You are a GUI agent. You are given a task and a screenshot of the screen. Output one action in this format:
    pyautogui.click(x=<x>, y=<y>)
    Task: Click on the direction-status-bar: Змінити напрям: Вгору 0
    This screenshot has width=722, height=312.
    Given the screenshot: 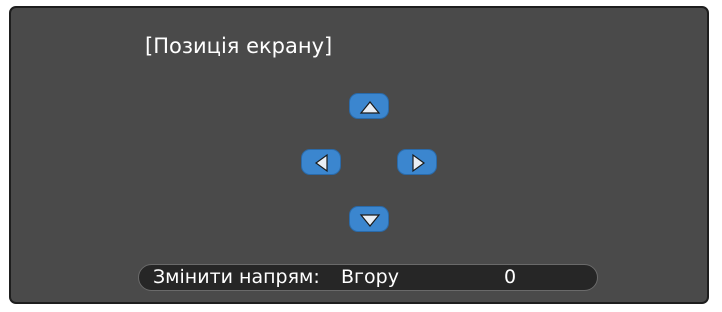 What is the action you would take?
    pyautogui.click(x=368, y=277)
    